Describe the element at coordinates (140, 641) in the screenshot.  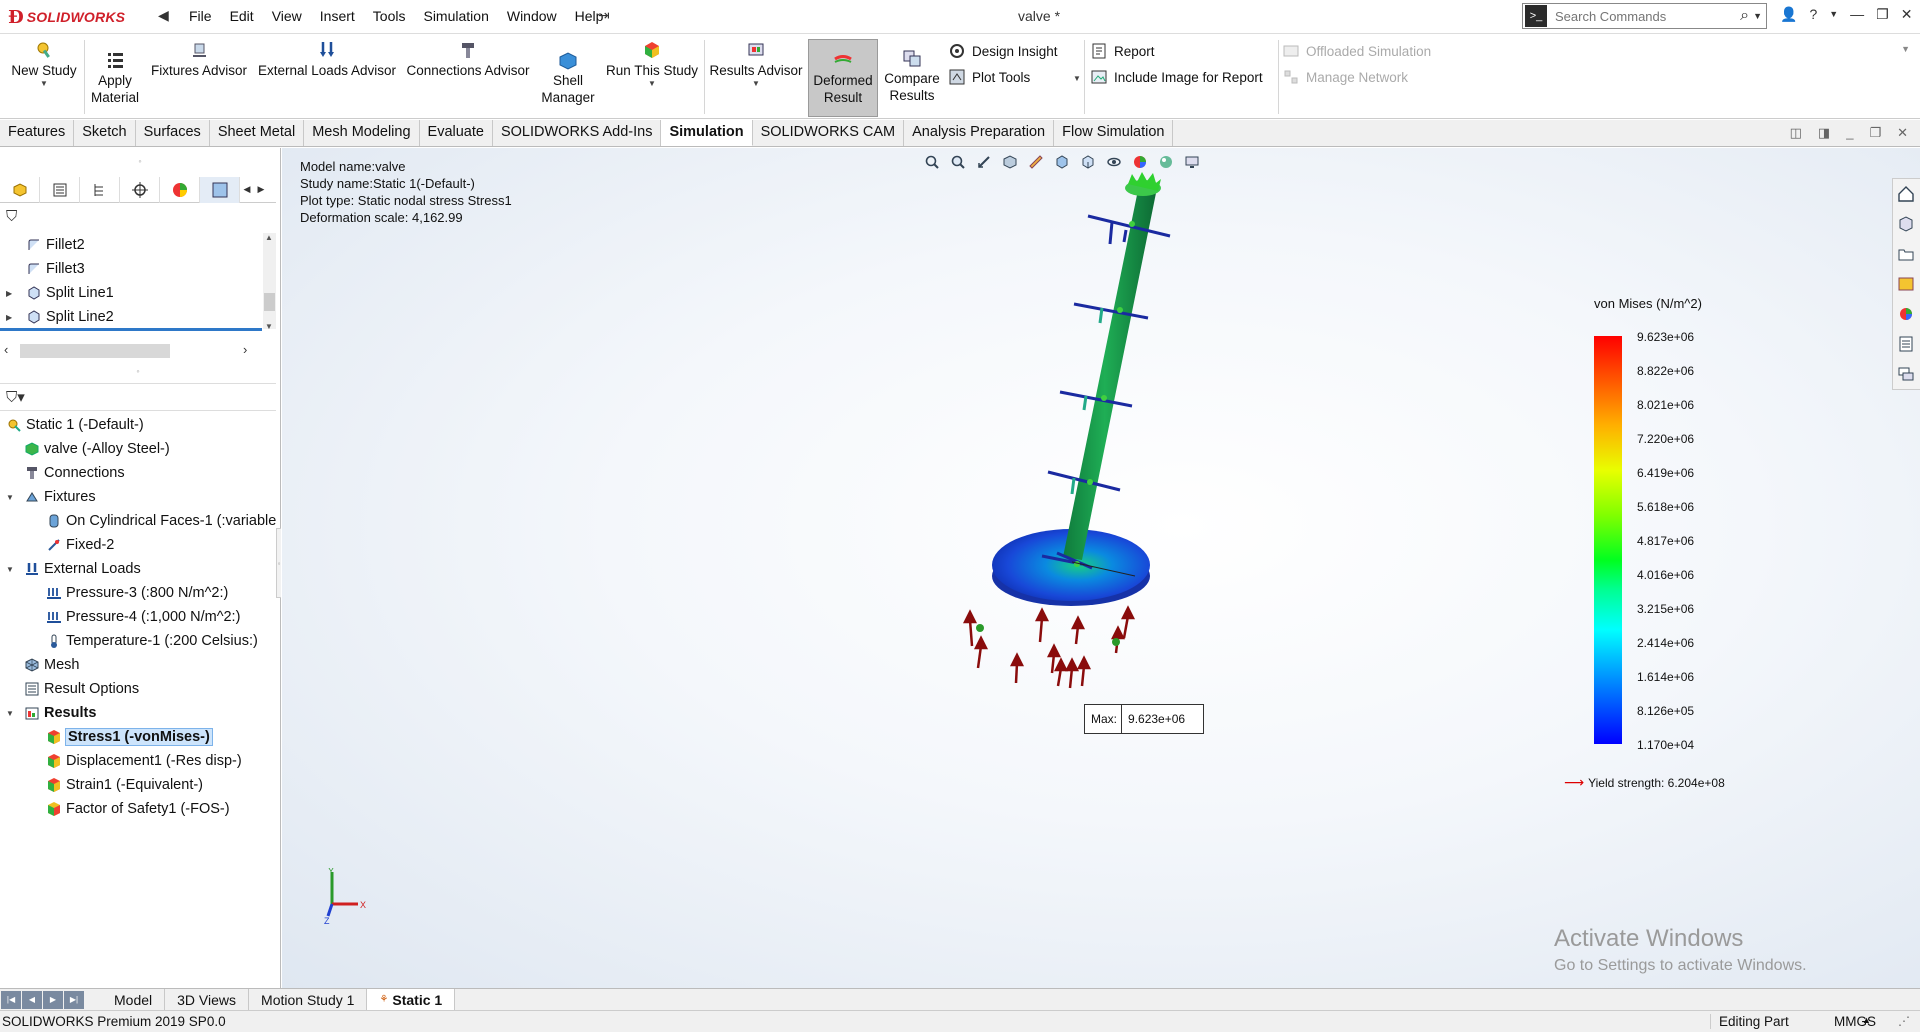
I see `sim-tree-item: Temperature-1 (:200 Celsius:)` at that location.